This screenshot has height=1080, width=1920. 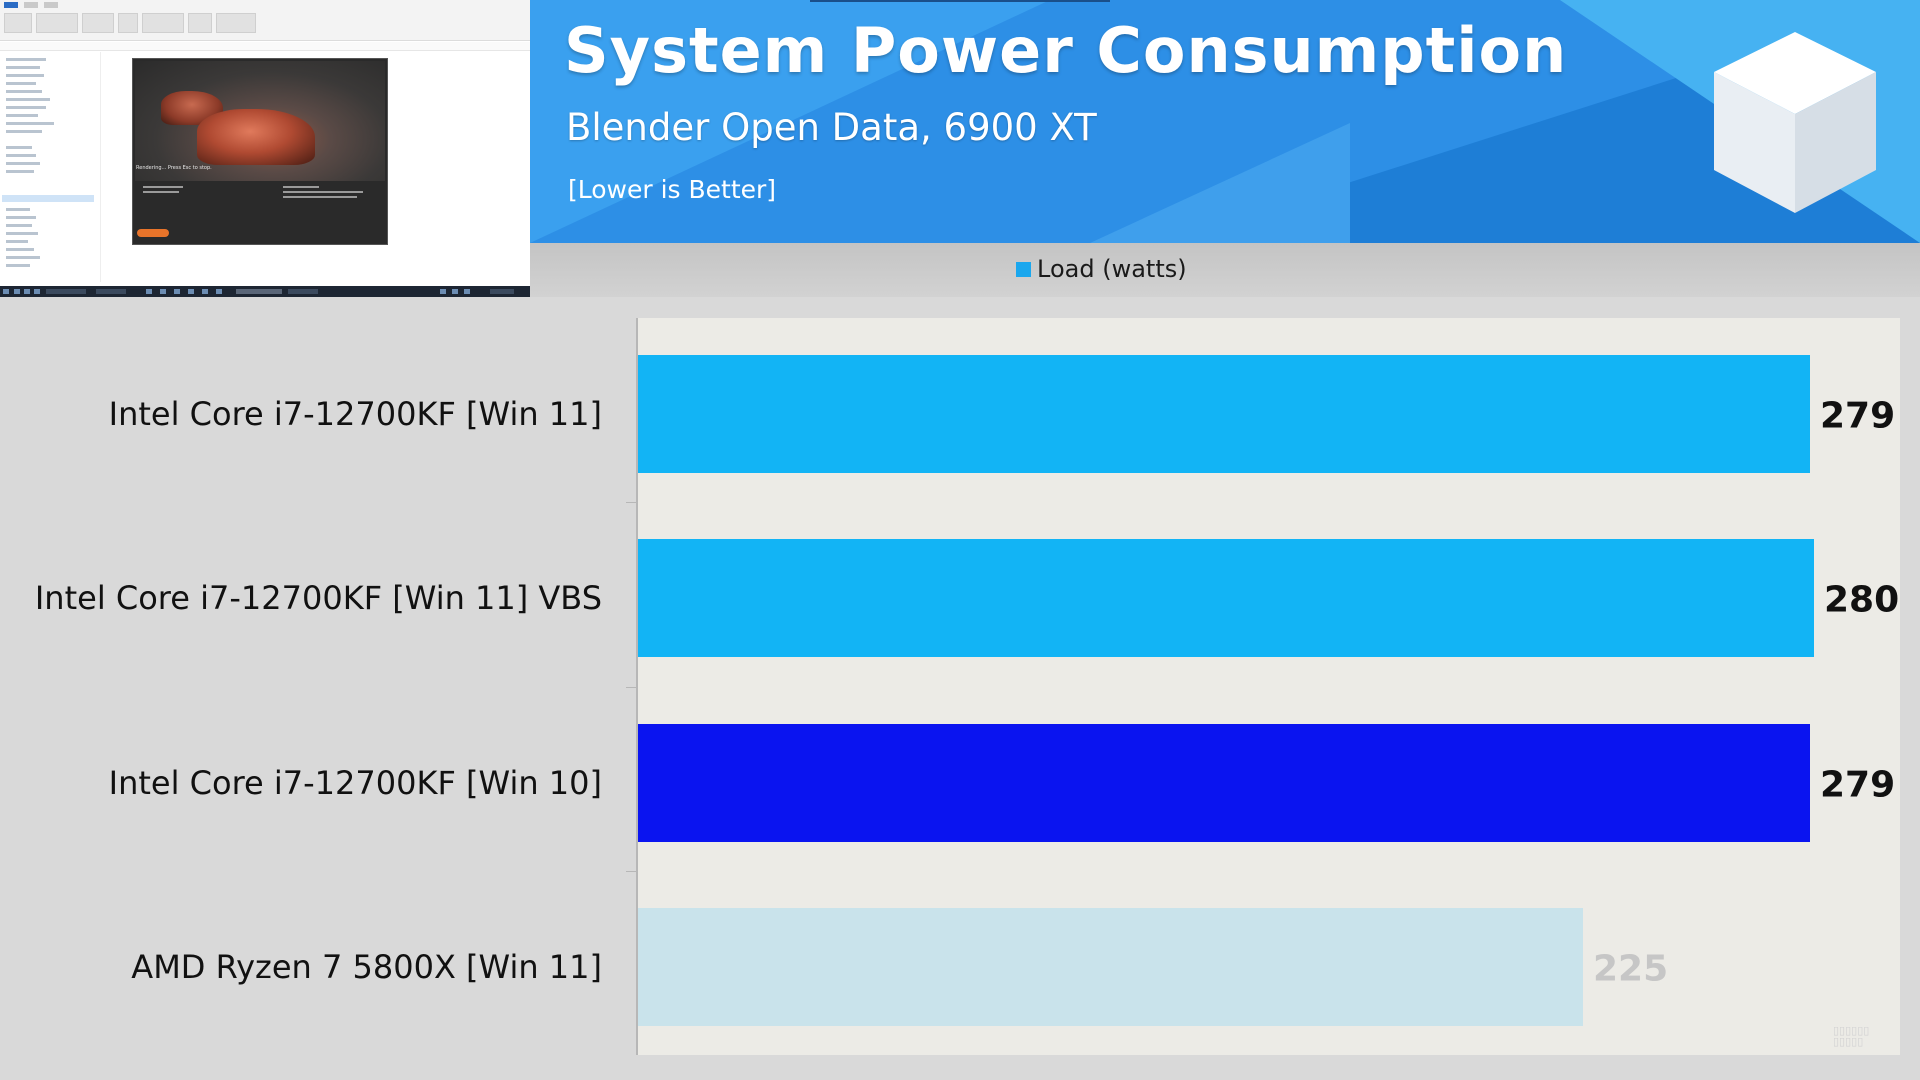 What do you see at coordinates (1225, 270) in the screenshot?
I see `legend-bar: Load (watts)` at bounding box center [1225, 270].